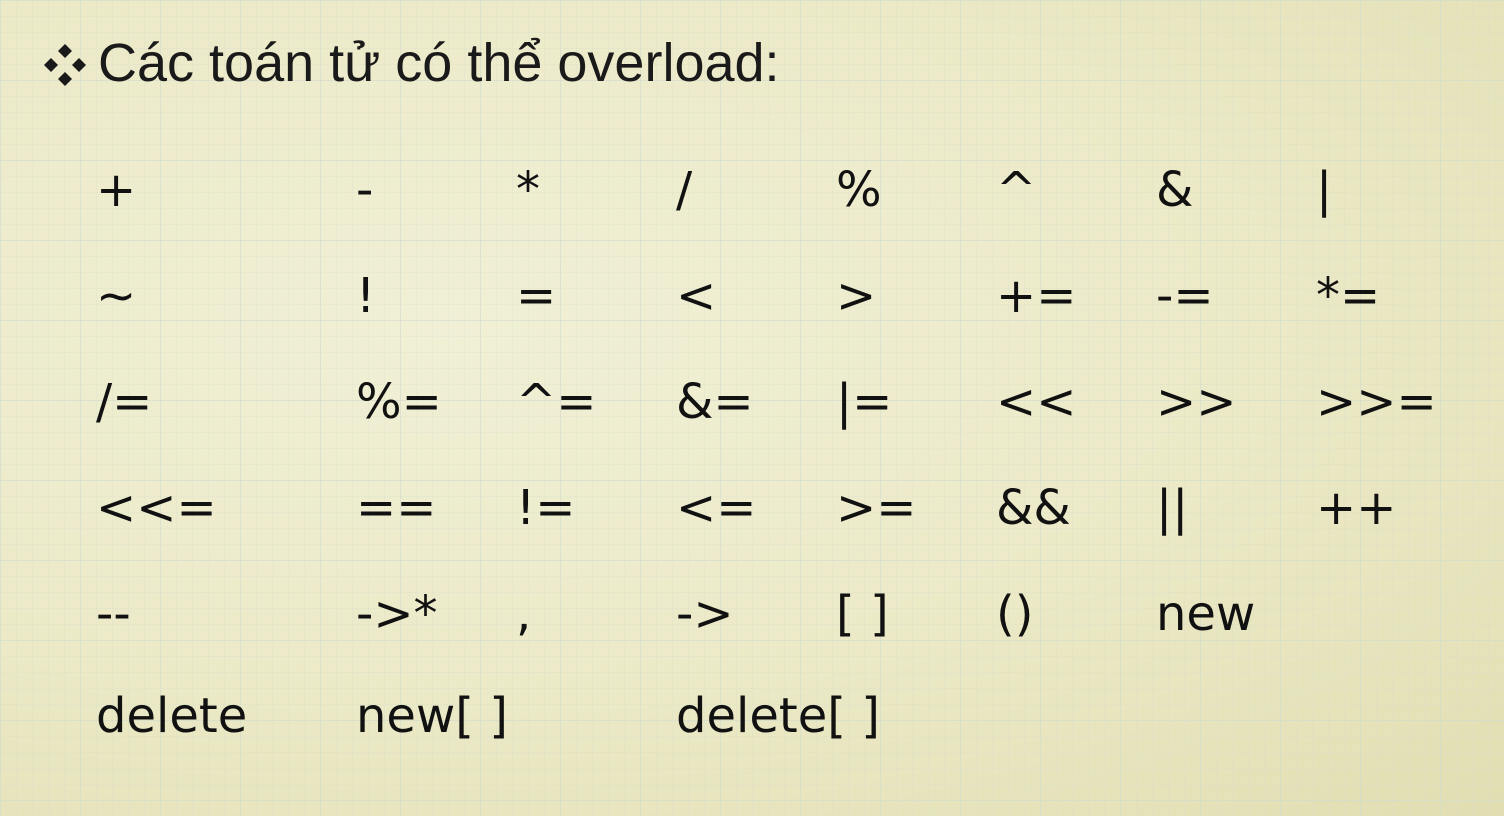  I want to click on operator-row: -- ->*, -> [ ] () new, so click(752, 614).